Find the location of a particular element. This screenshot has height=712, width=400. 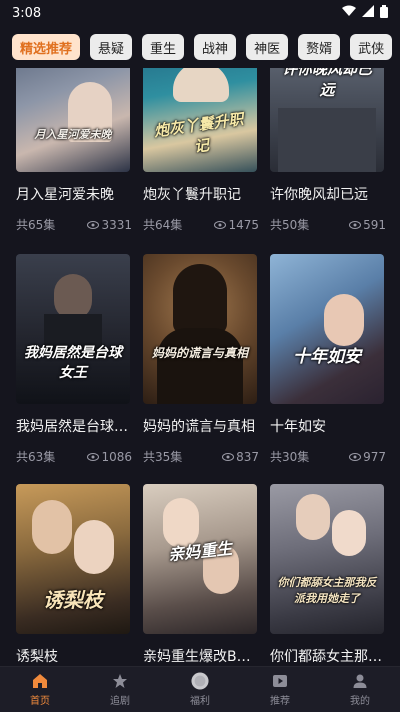

view-count: 837 is located at coordinates (247, 456).